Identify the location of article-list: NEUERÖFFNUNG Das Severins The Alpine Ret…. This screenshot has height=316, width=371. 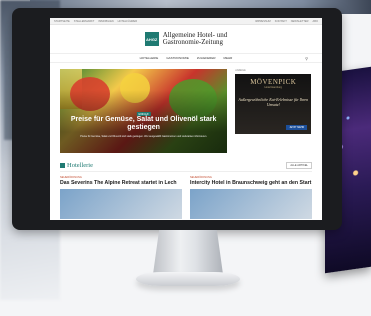
(186, 198).